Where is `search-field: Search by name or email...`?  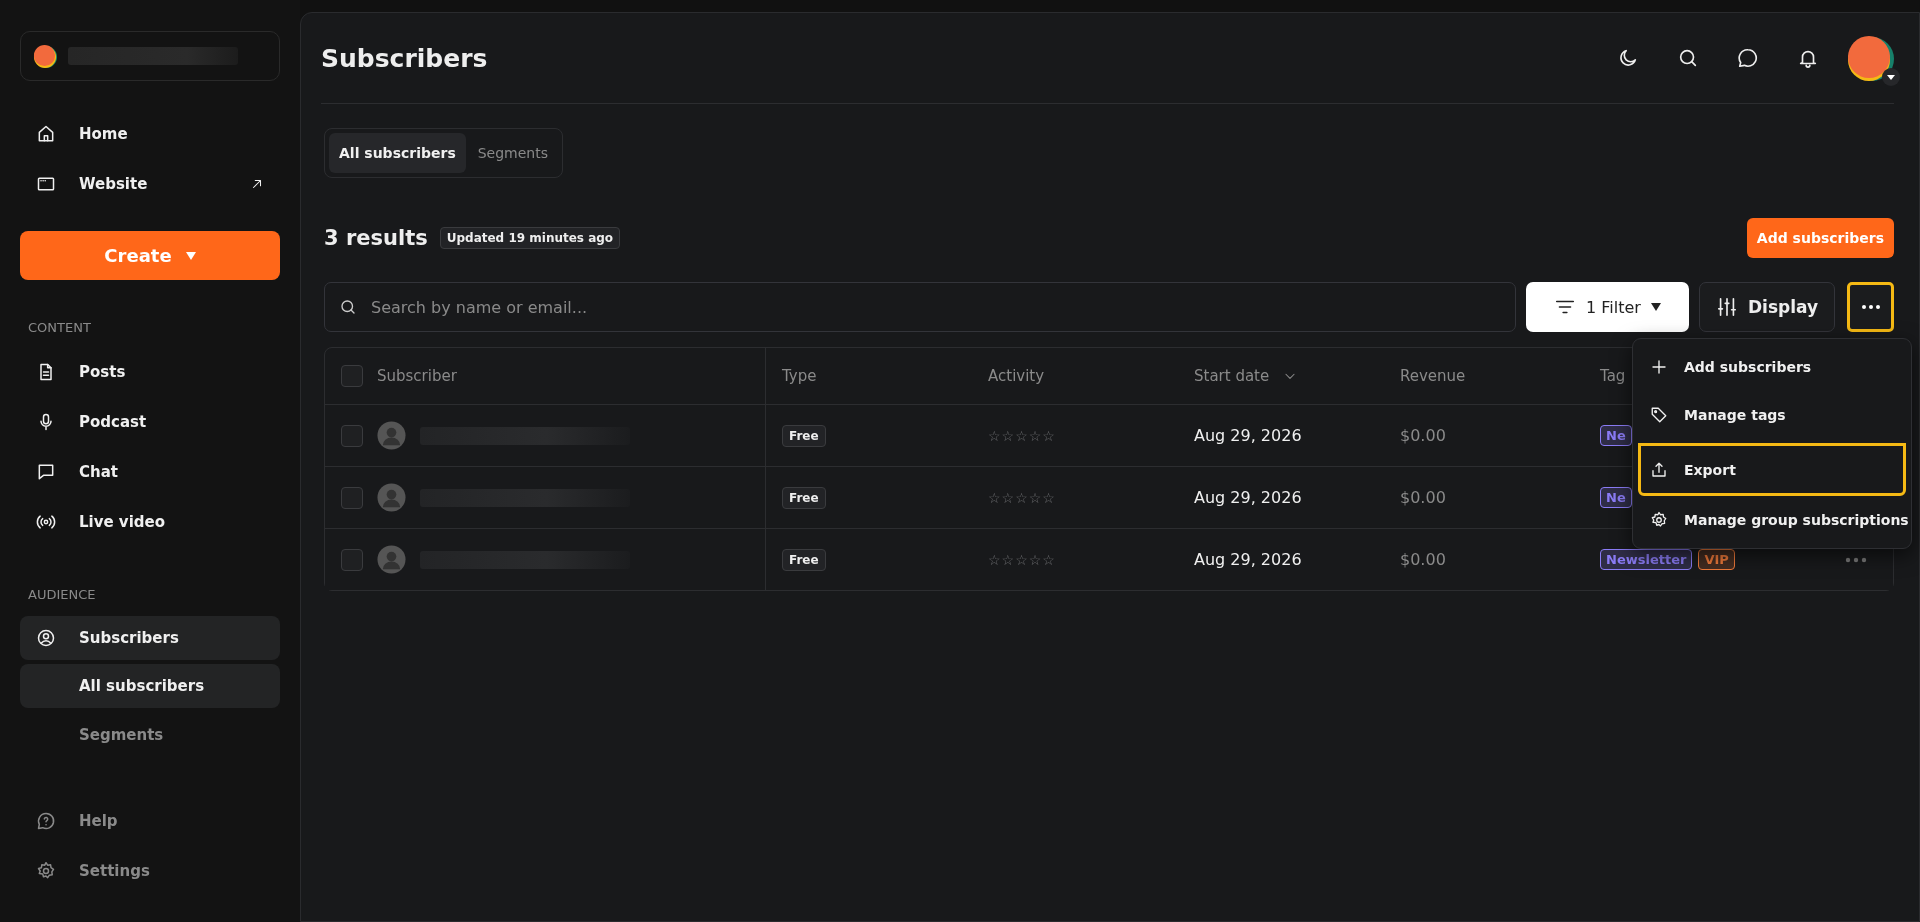
search-field: Search by name or email... is located at coordinates (920, 307).